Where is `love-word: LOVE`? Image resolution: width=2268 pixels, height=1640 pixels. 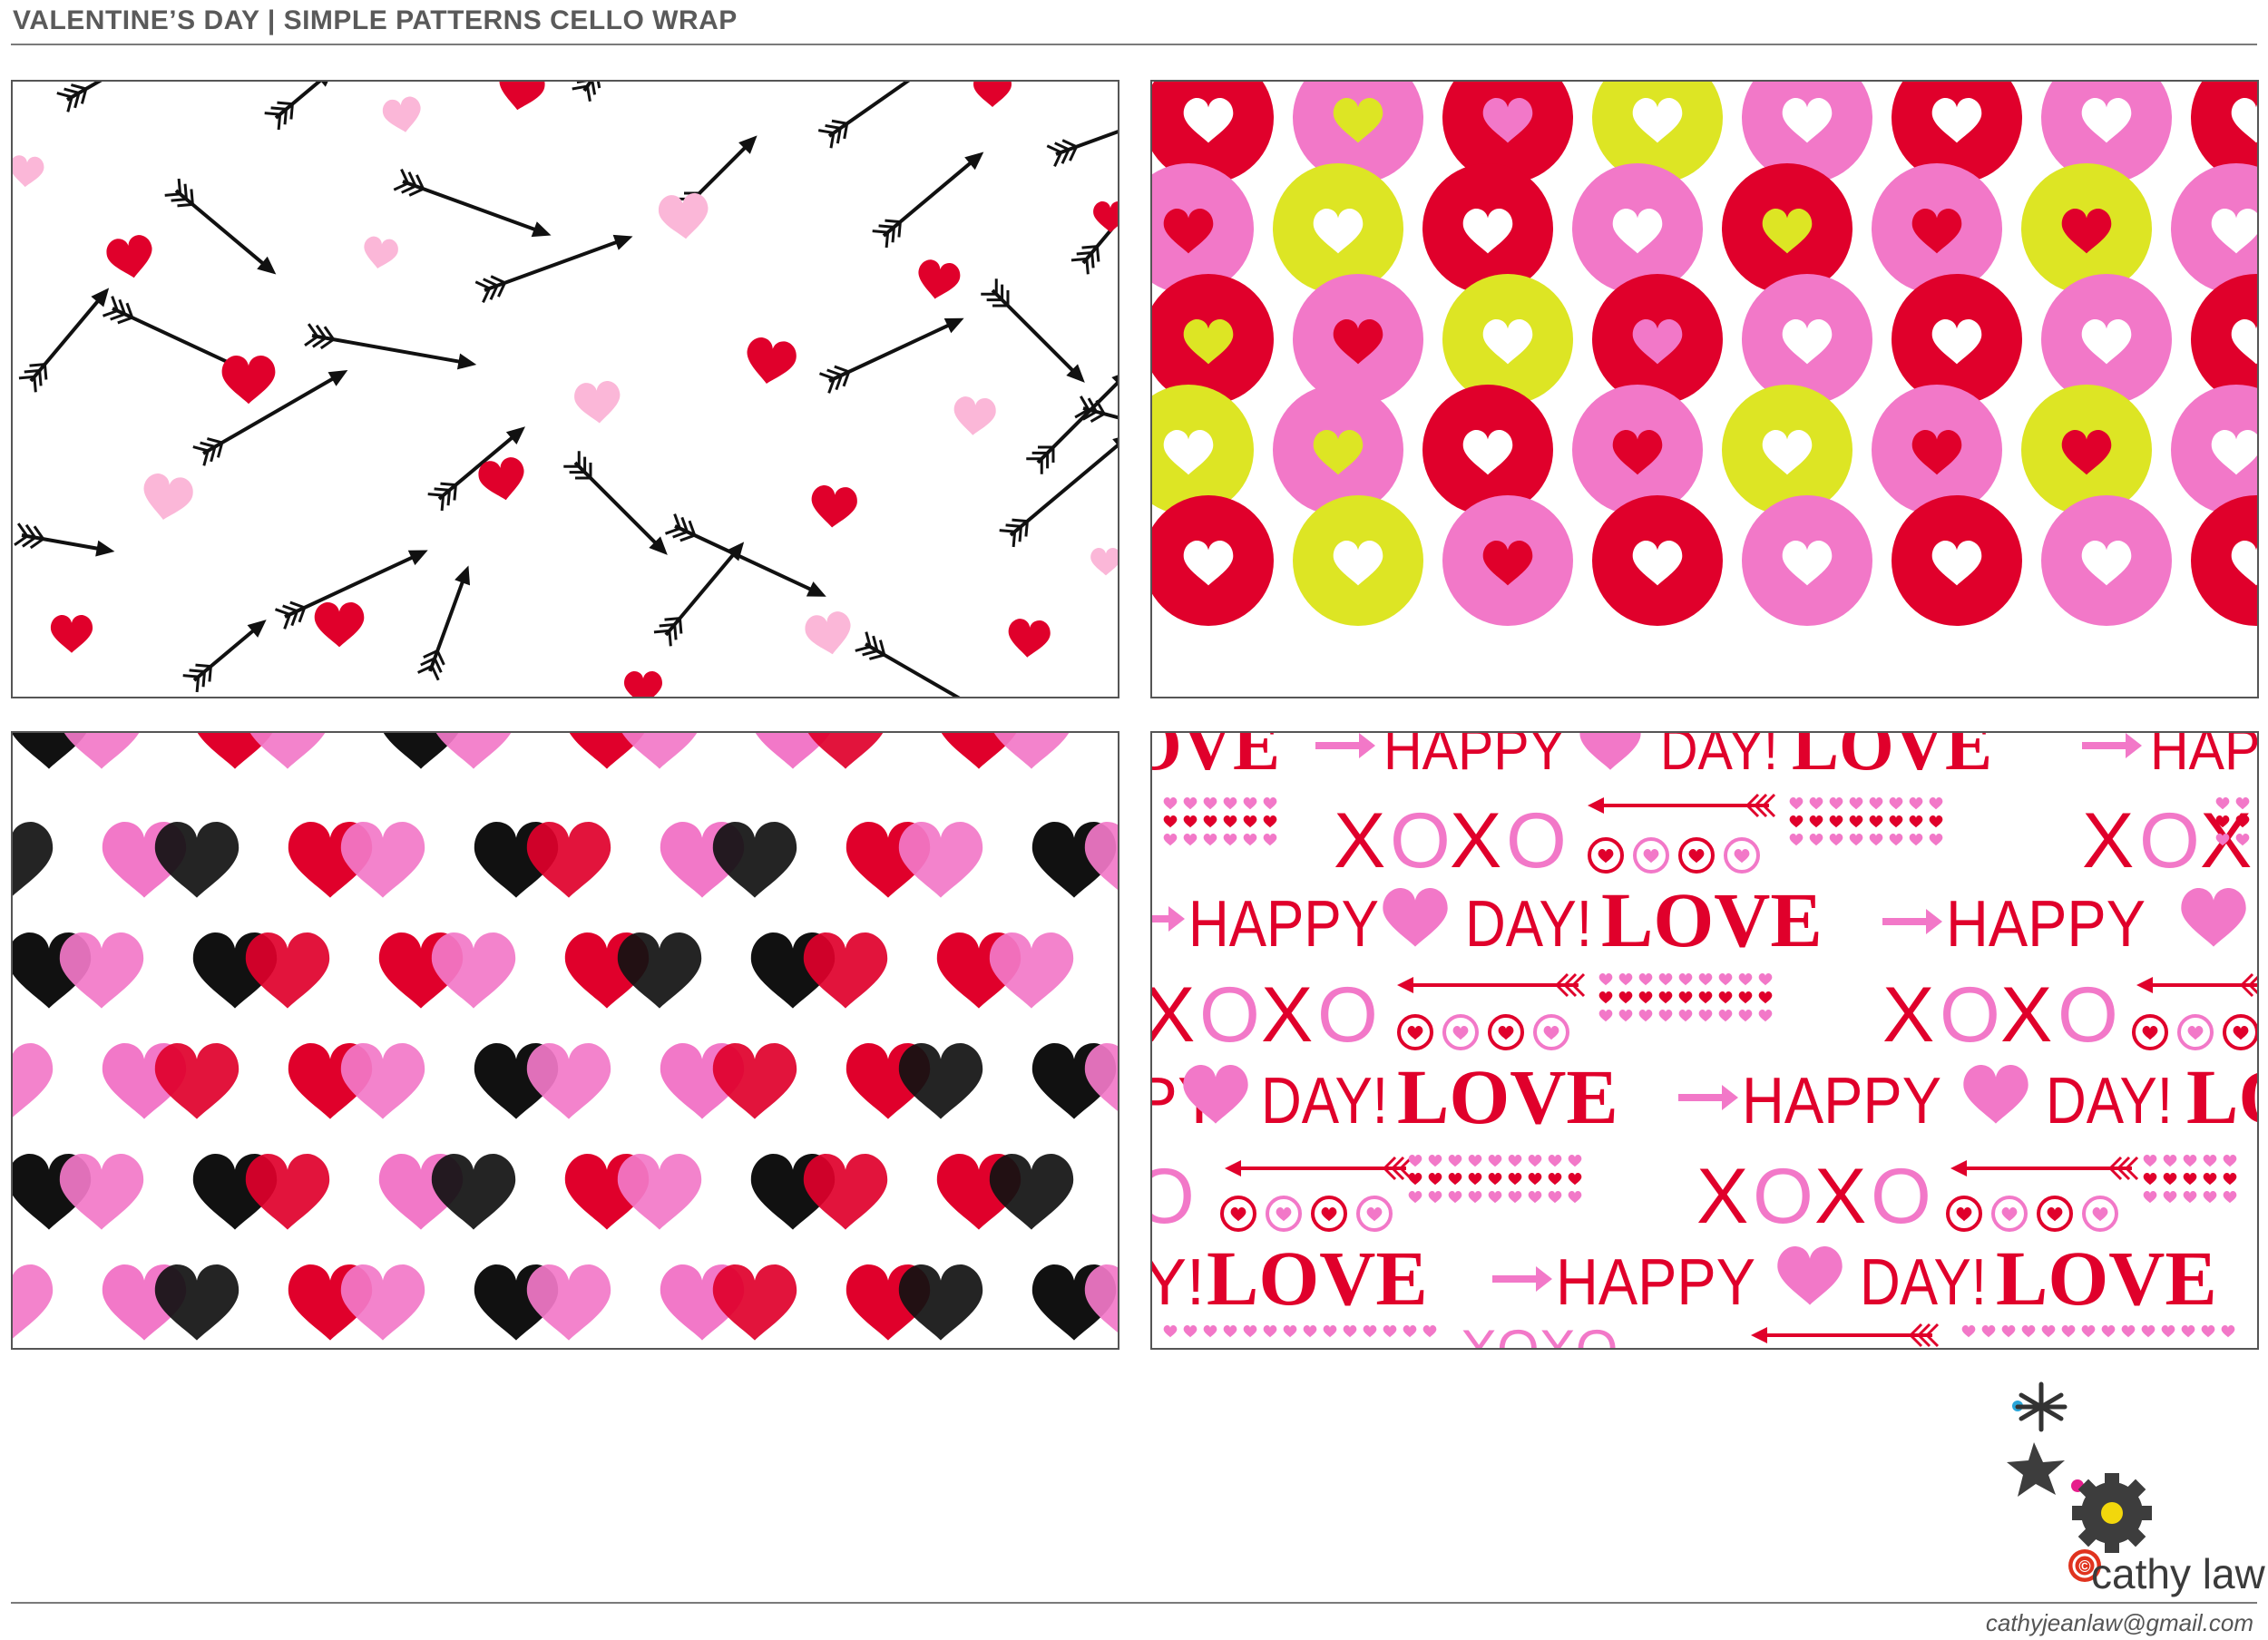 love-word: LOVE is located at coordinates (1508, 1096).